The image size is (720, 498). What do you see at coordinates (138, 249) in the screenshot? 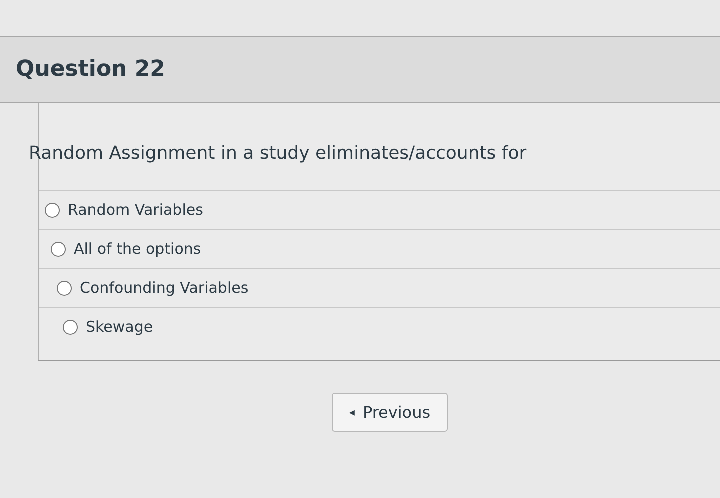
I see `option-label: All of the options` at bounding box center [138, 249].